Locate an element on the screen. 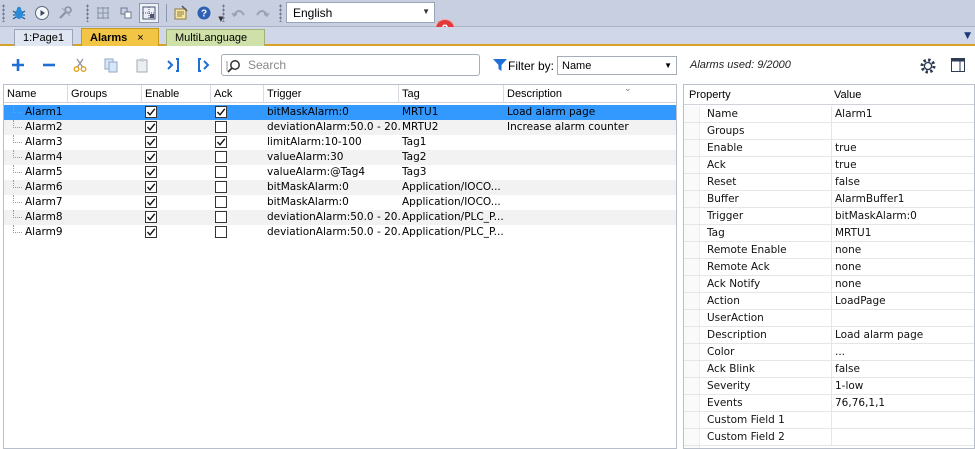 The image size is (975, 449). column-header-groups: Groups is located at coordinates (105, 94).